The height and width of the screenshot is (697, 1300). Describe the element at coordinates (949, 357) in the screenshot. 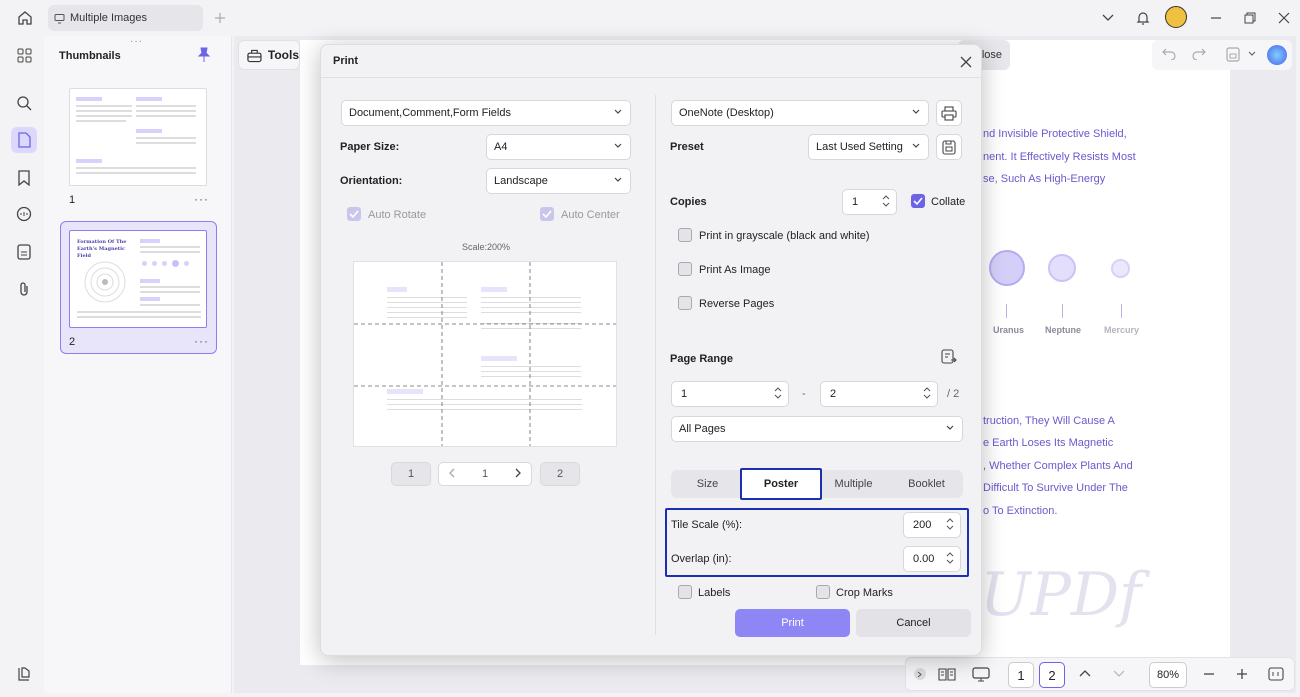

I see `page-range-icon` at that location.